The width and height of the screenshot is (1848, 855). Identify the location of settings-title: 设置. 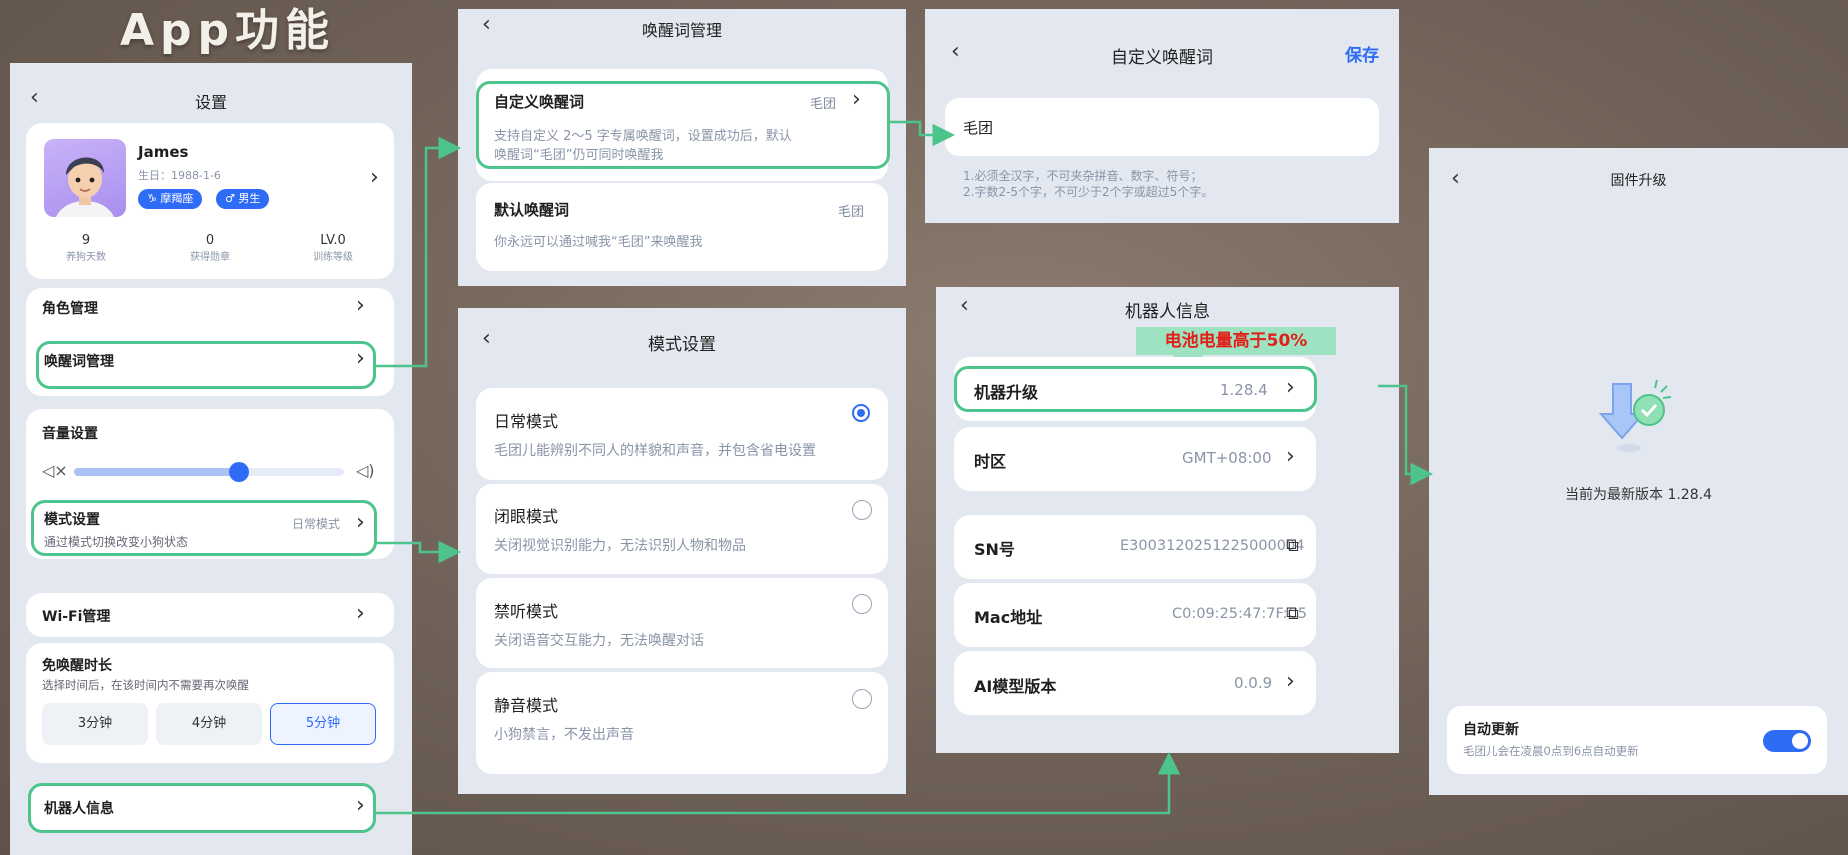
(210, 102).